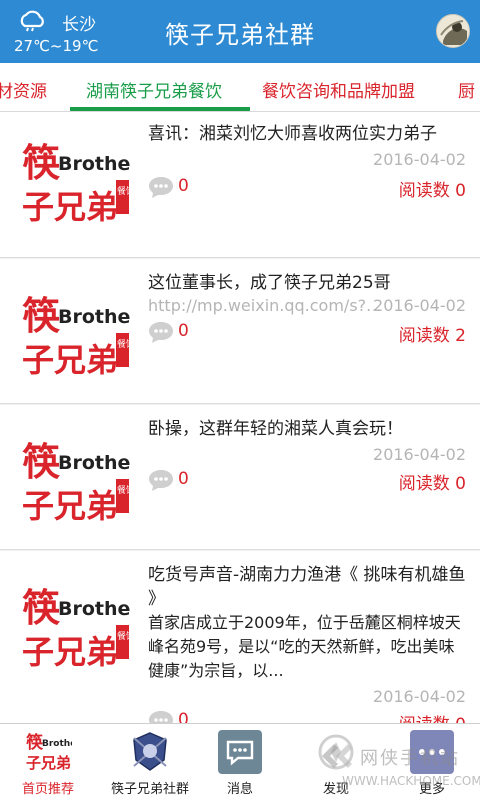  Describe the element at coordinates (150, 751) in the screenshot. I see `community-emblem-icon` at that location.